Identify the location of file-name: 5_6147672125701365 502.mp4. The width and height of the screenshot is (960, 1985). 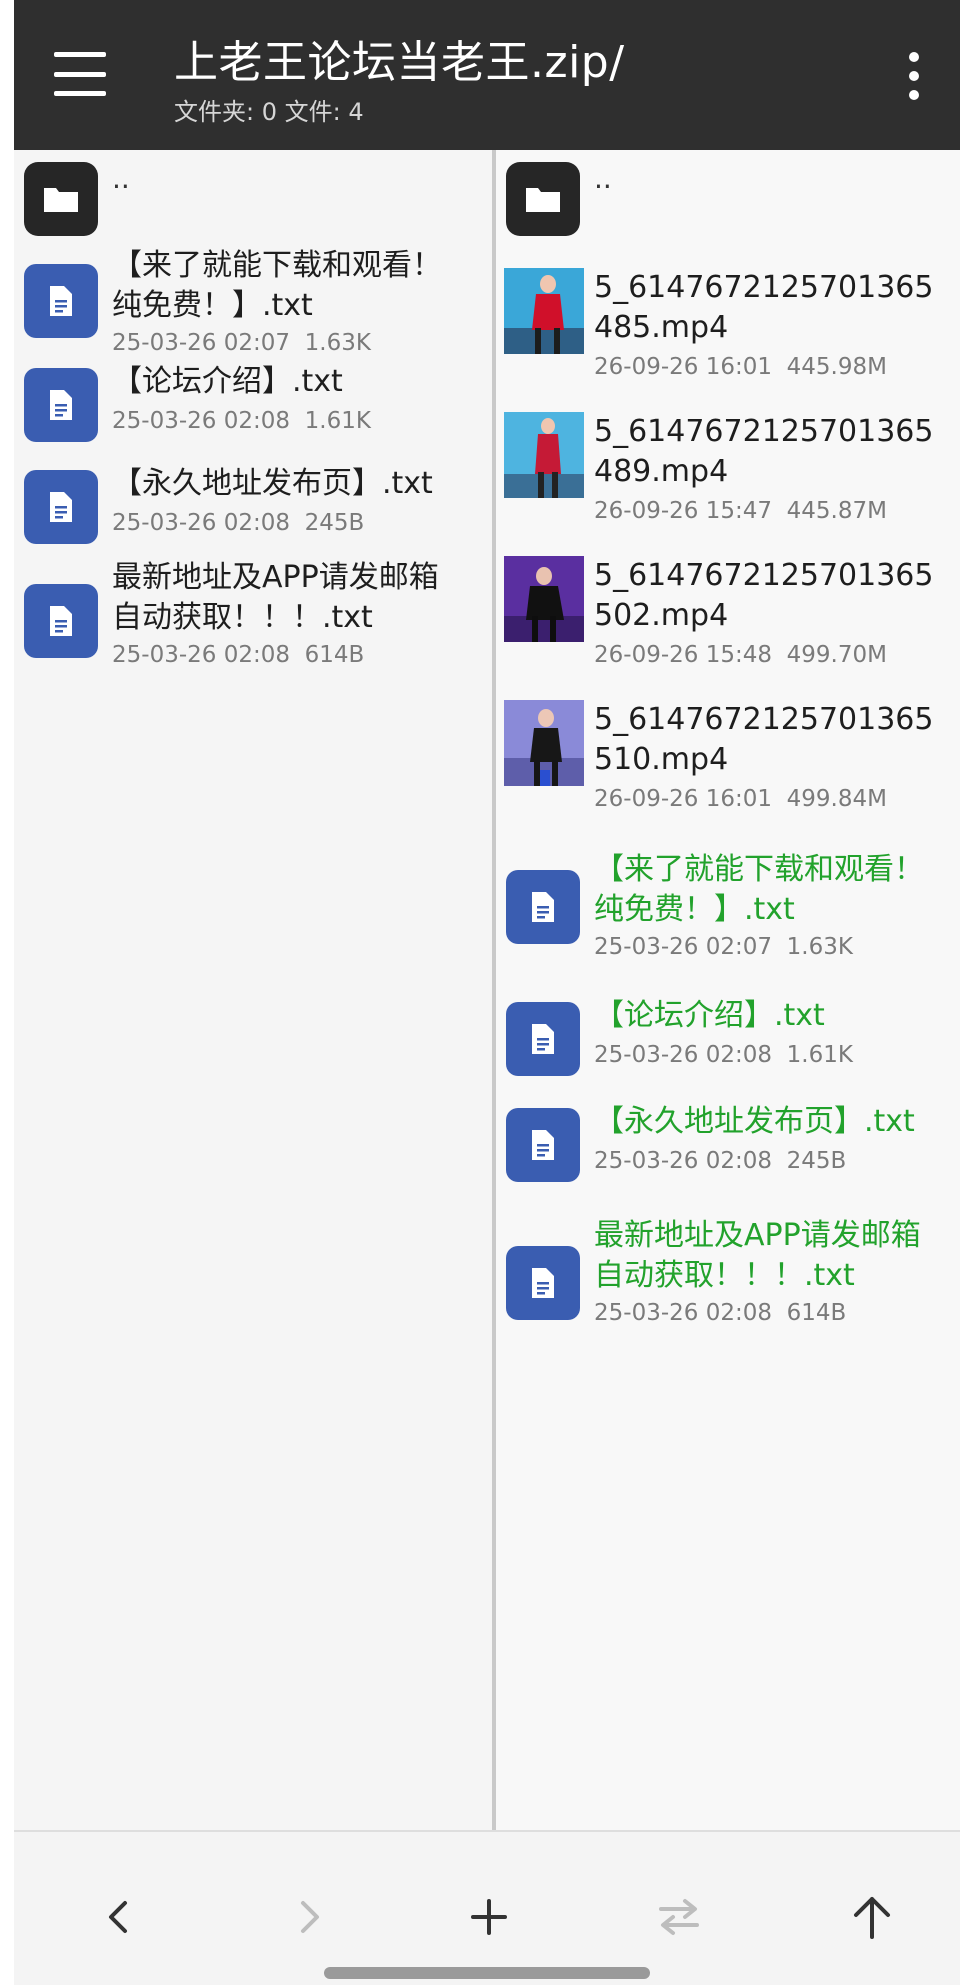
(764, 595).